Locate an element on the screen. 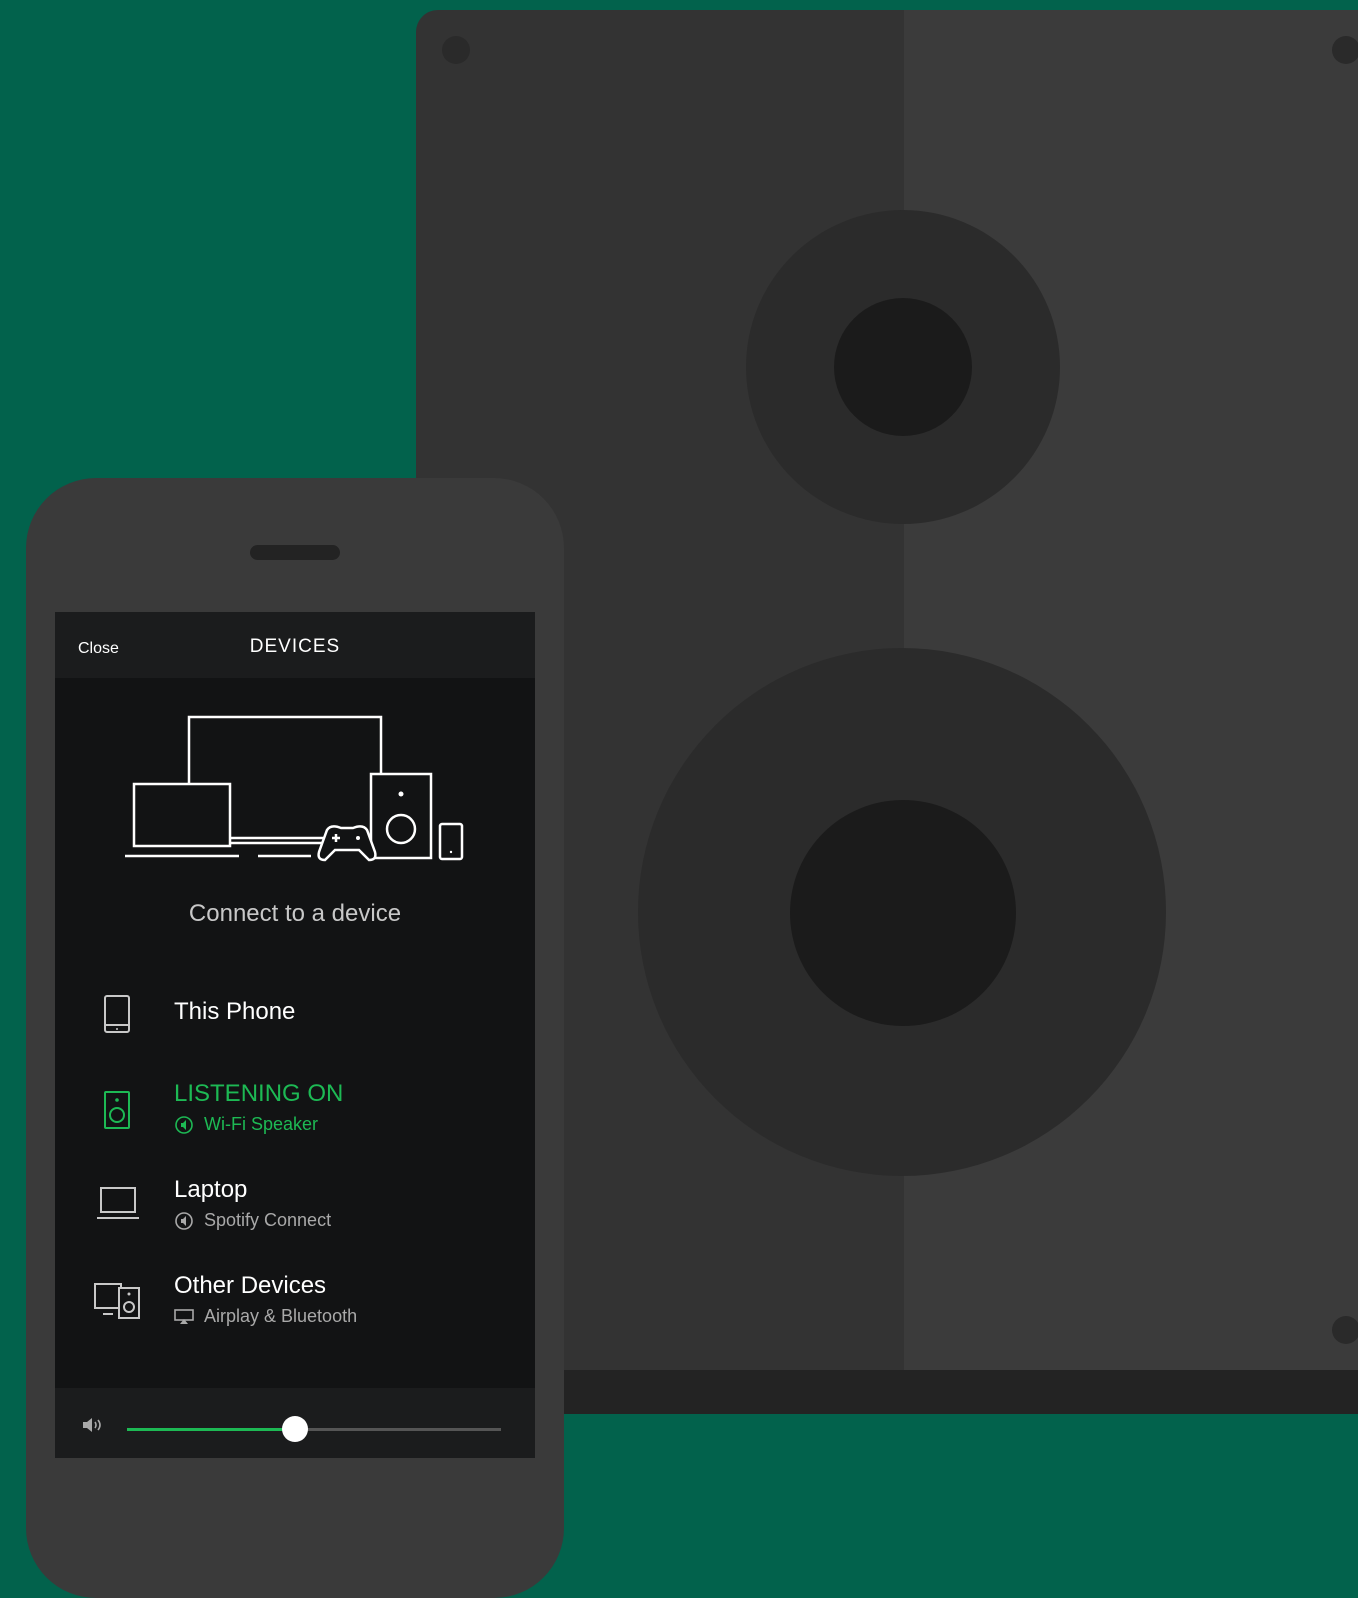  device-subtitle-text: Airplay & Bluetooth is located at coordinates (281, 1316).